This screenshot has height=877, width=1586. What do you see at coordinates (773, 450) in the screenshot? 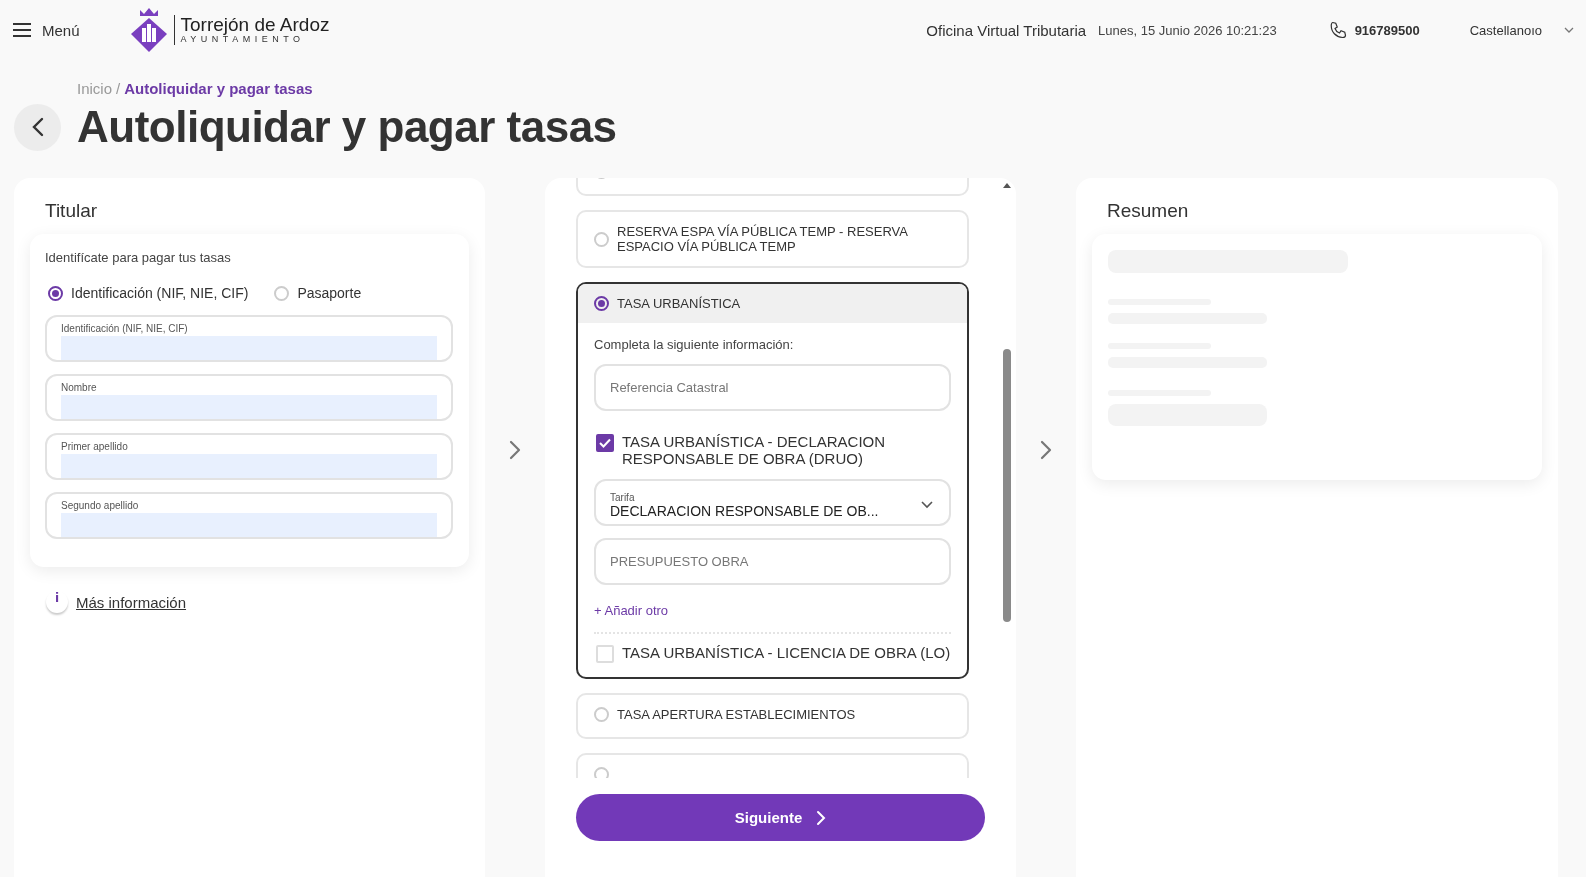
I see `checkbox-option: TASA URBANÍSTICA - DECLARACION RESPONSABLE DE OBRA (DRUO)` at bounding box center [773, 450].